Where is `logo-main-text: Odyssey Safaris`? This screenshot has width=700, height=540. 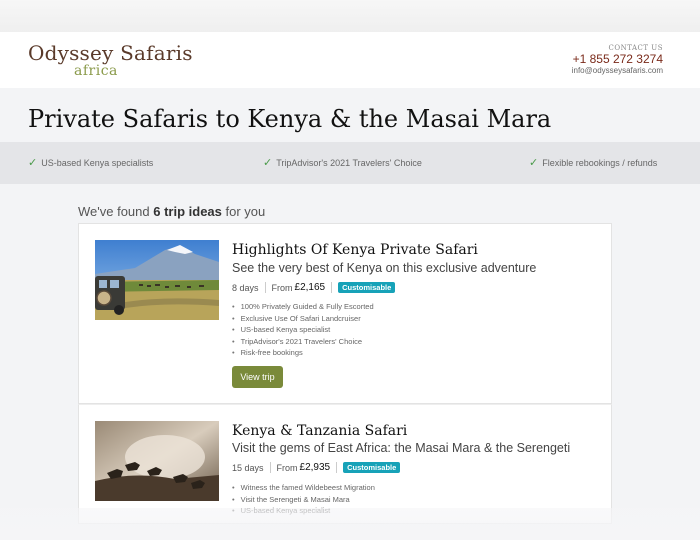
logo-main-text: Odyssey Safaris is located at coordinates (110, 53).